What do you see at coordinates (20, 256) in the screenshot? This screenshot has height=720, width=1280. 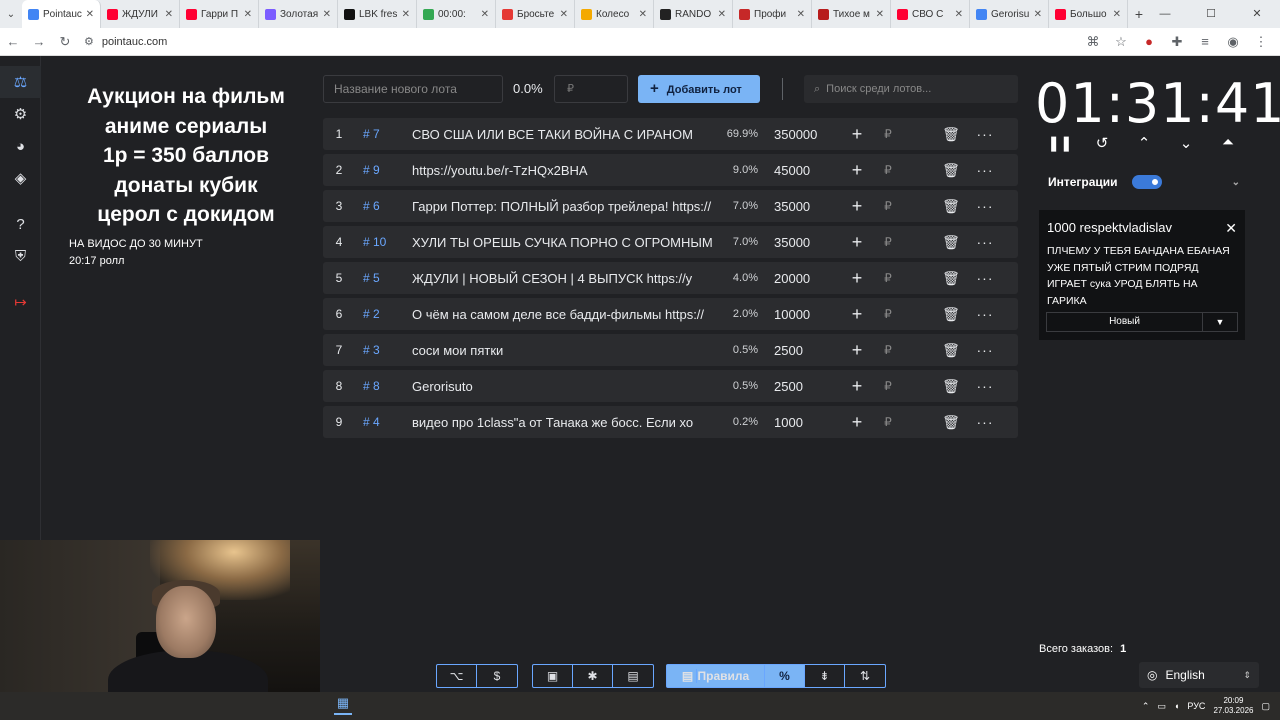 I see `shield-icon: ⛨` at bounding box center [20, 256].